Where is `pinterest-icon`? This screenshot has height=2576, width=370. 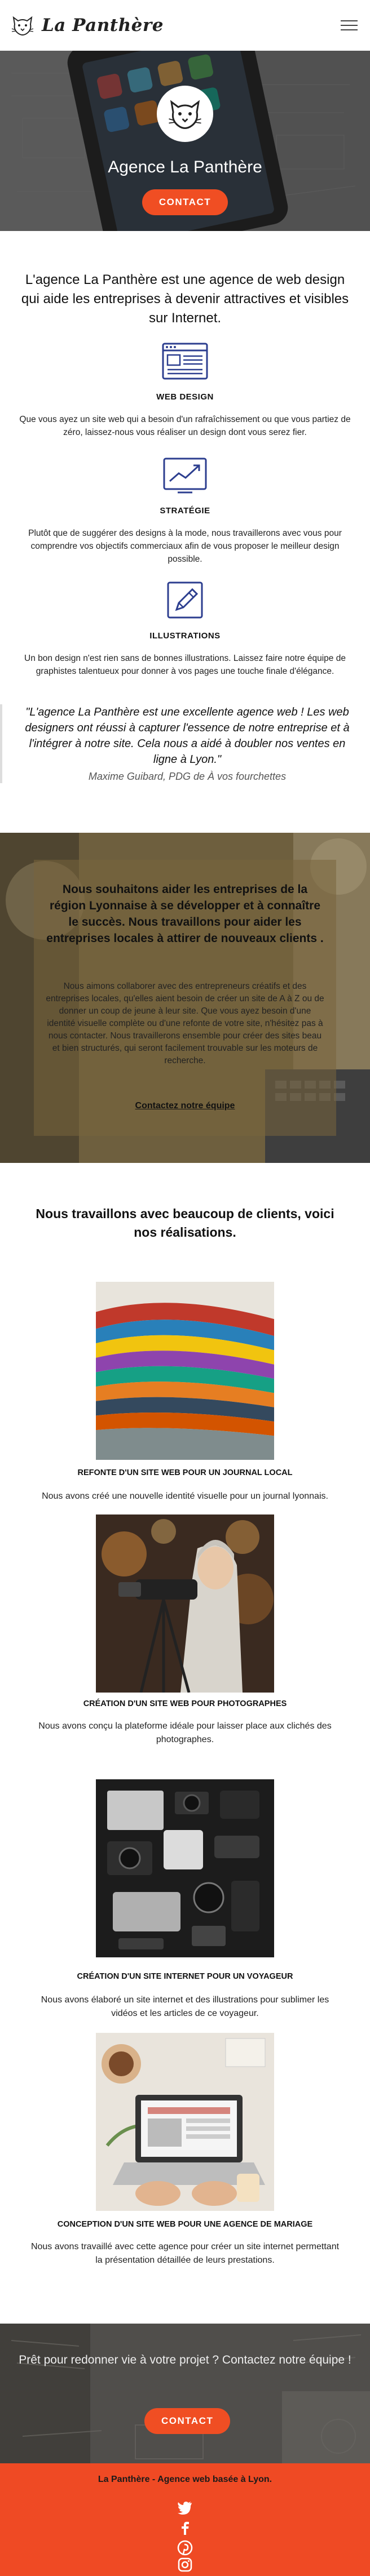 pinterest-icon is located at coordinates (185, 2548).